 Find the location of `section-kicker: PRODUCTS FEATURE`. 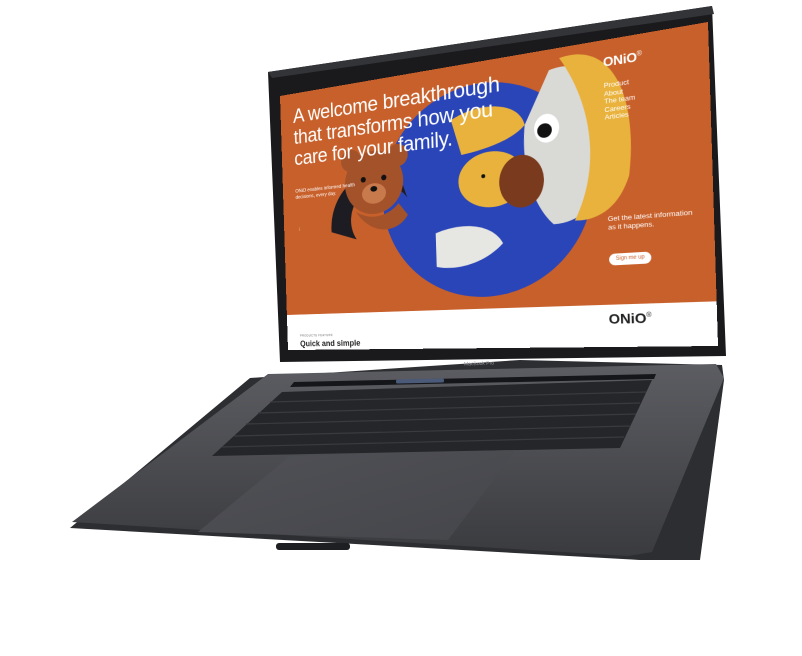

section-kicker: PRODUCTS FEATURE is located at coordinates (316, 335).